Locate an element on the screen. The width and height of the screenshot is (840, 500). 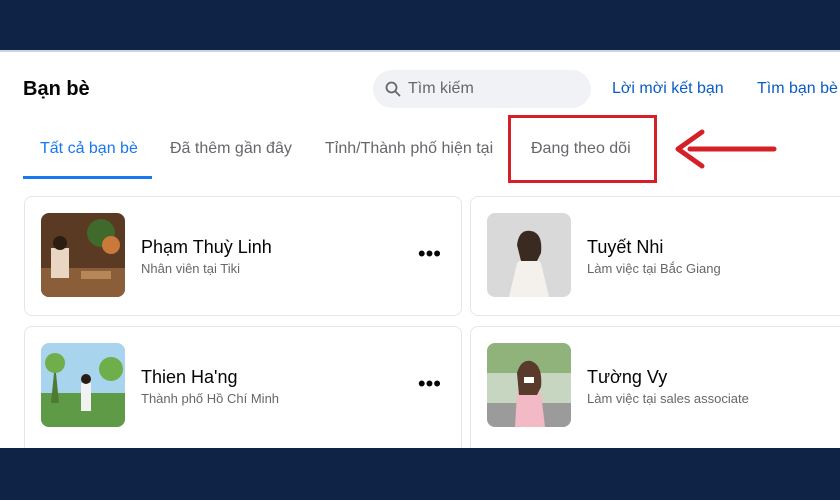
friend-card: Thien Ha'ng Thành phố Hồ Chí Minh ••• is located at coordinates (243, 388).